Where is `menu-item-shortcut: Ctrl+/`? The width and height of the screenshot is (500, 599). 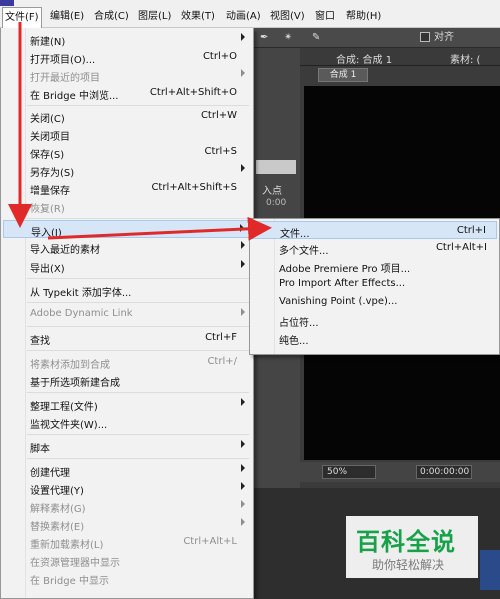 menu-item-shortcut: Ctrl+/ is located at coordinates (222, 361).